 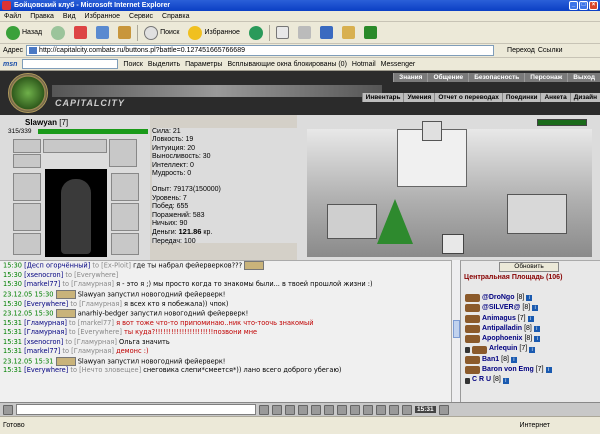 What do you see at coordinates (593, 5) in the screenshot?
I see `close-button: ×` at bounding box center [593, 5].